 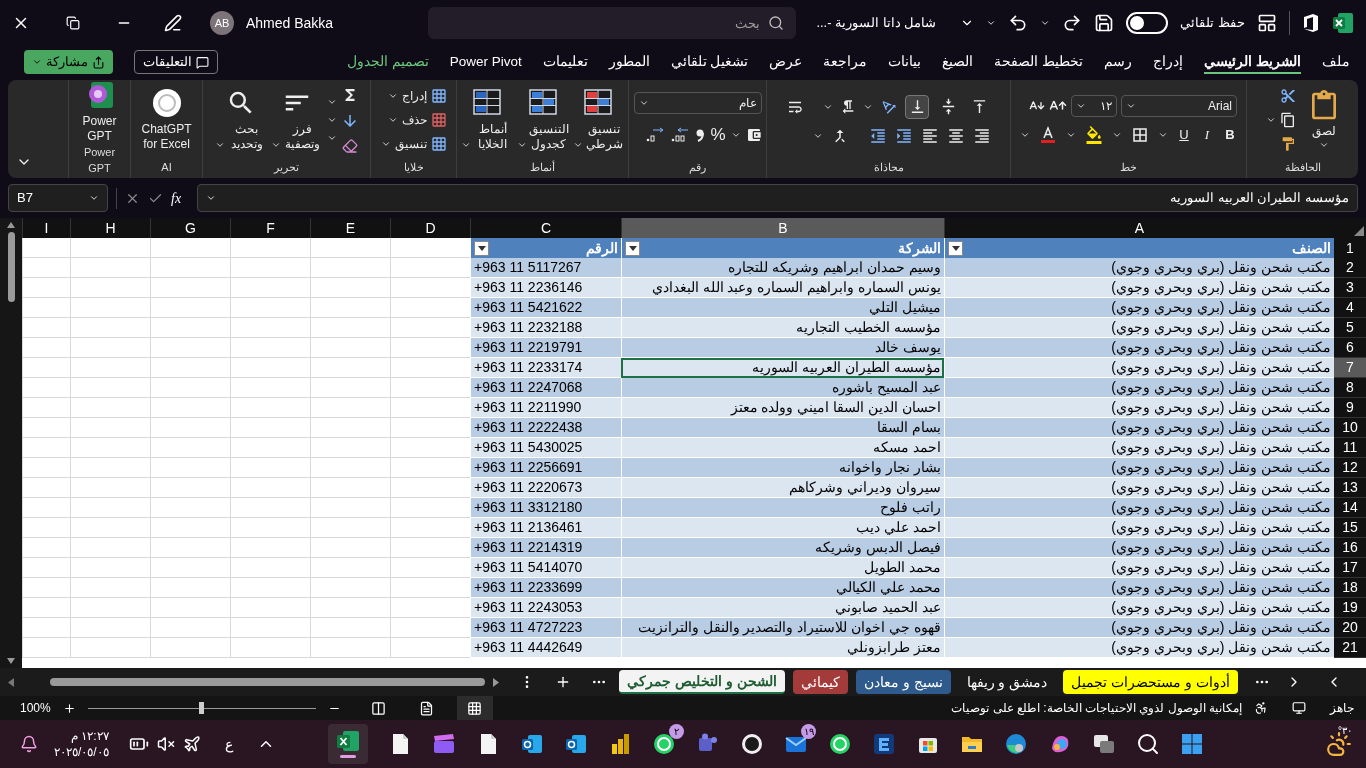 I want to click on column-header: E, so click(x=350, y=228).